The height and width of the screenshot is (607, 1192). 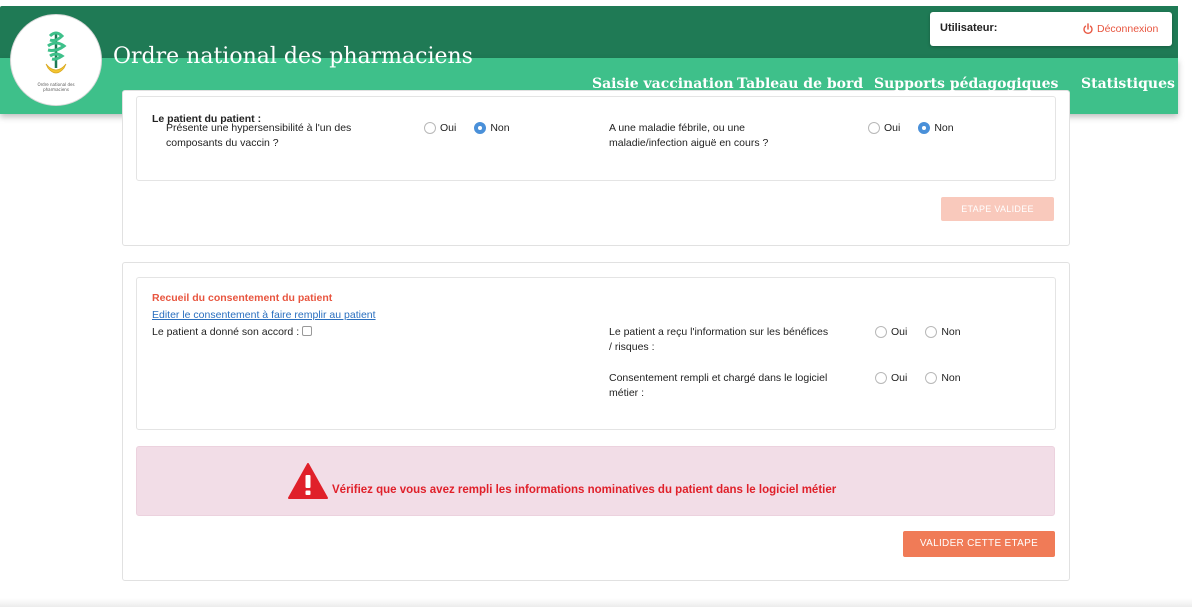 What do you see at coordinates (448, 128) in the screenshot?
I see `hypersensitivity-oui-label: Oui` at bounding box center [448, 128].